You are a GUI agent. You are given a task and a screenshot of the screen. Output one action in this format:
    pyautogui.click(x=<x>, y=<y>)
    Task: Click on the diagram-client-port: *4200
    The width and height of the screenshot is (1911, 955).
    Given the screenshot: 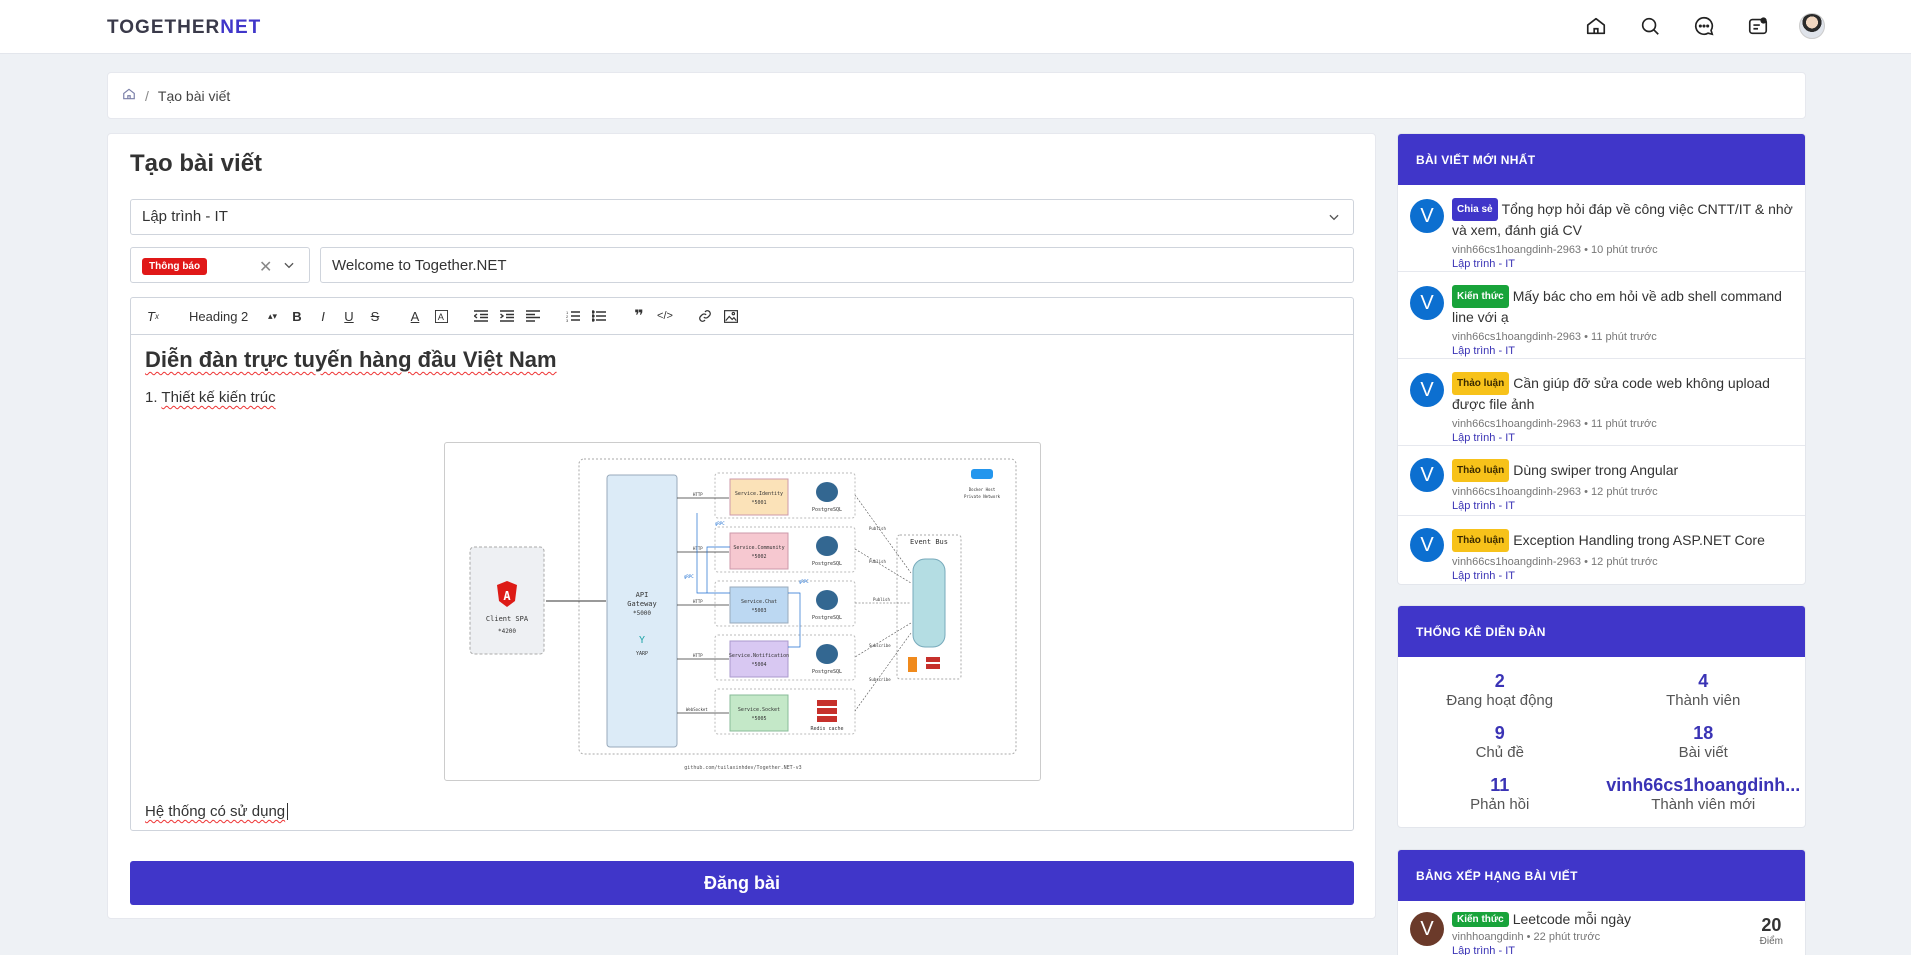 What is the action you would take?
    pyautogui.click(x=507, y=631)
    